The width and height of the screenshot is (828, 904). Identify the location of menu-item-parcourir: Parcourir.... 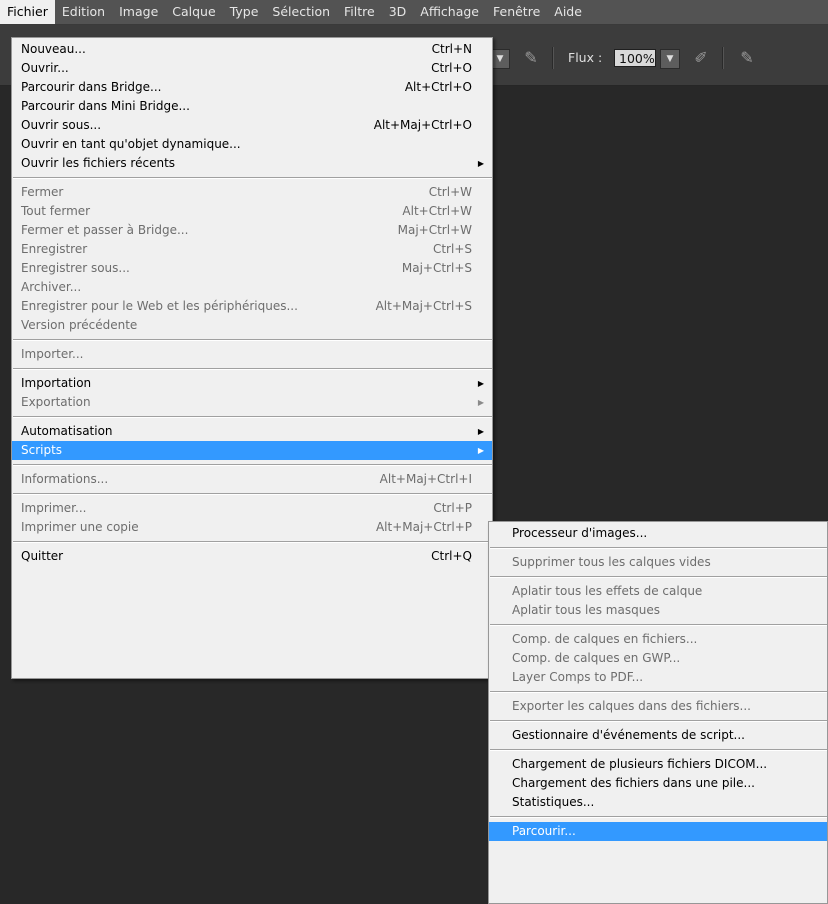
(658, 831).